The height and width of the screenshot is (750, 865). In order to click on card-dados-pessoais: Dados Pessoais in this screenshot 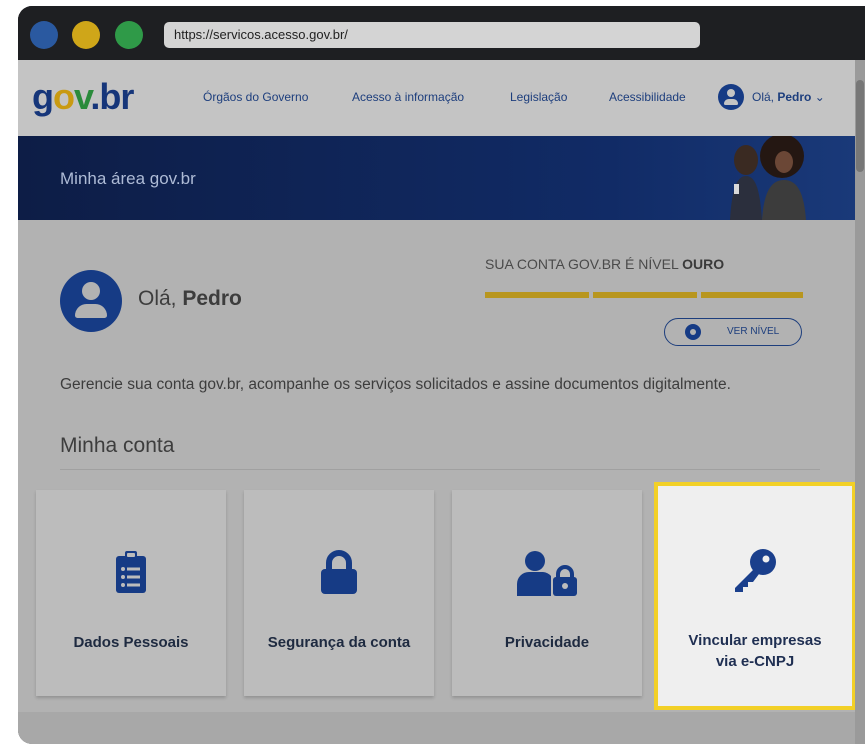, I will do `click(131, 593)`.